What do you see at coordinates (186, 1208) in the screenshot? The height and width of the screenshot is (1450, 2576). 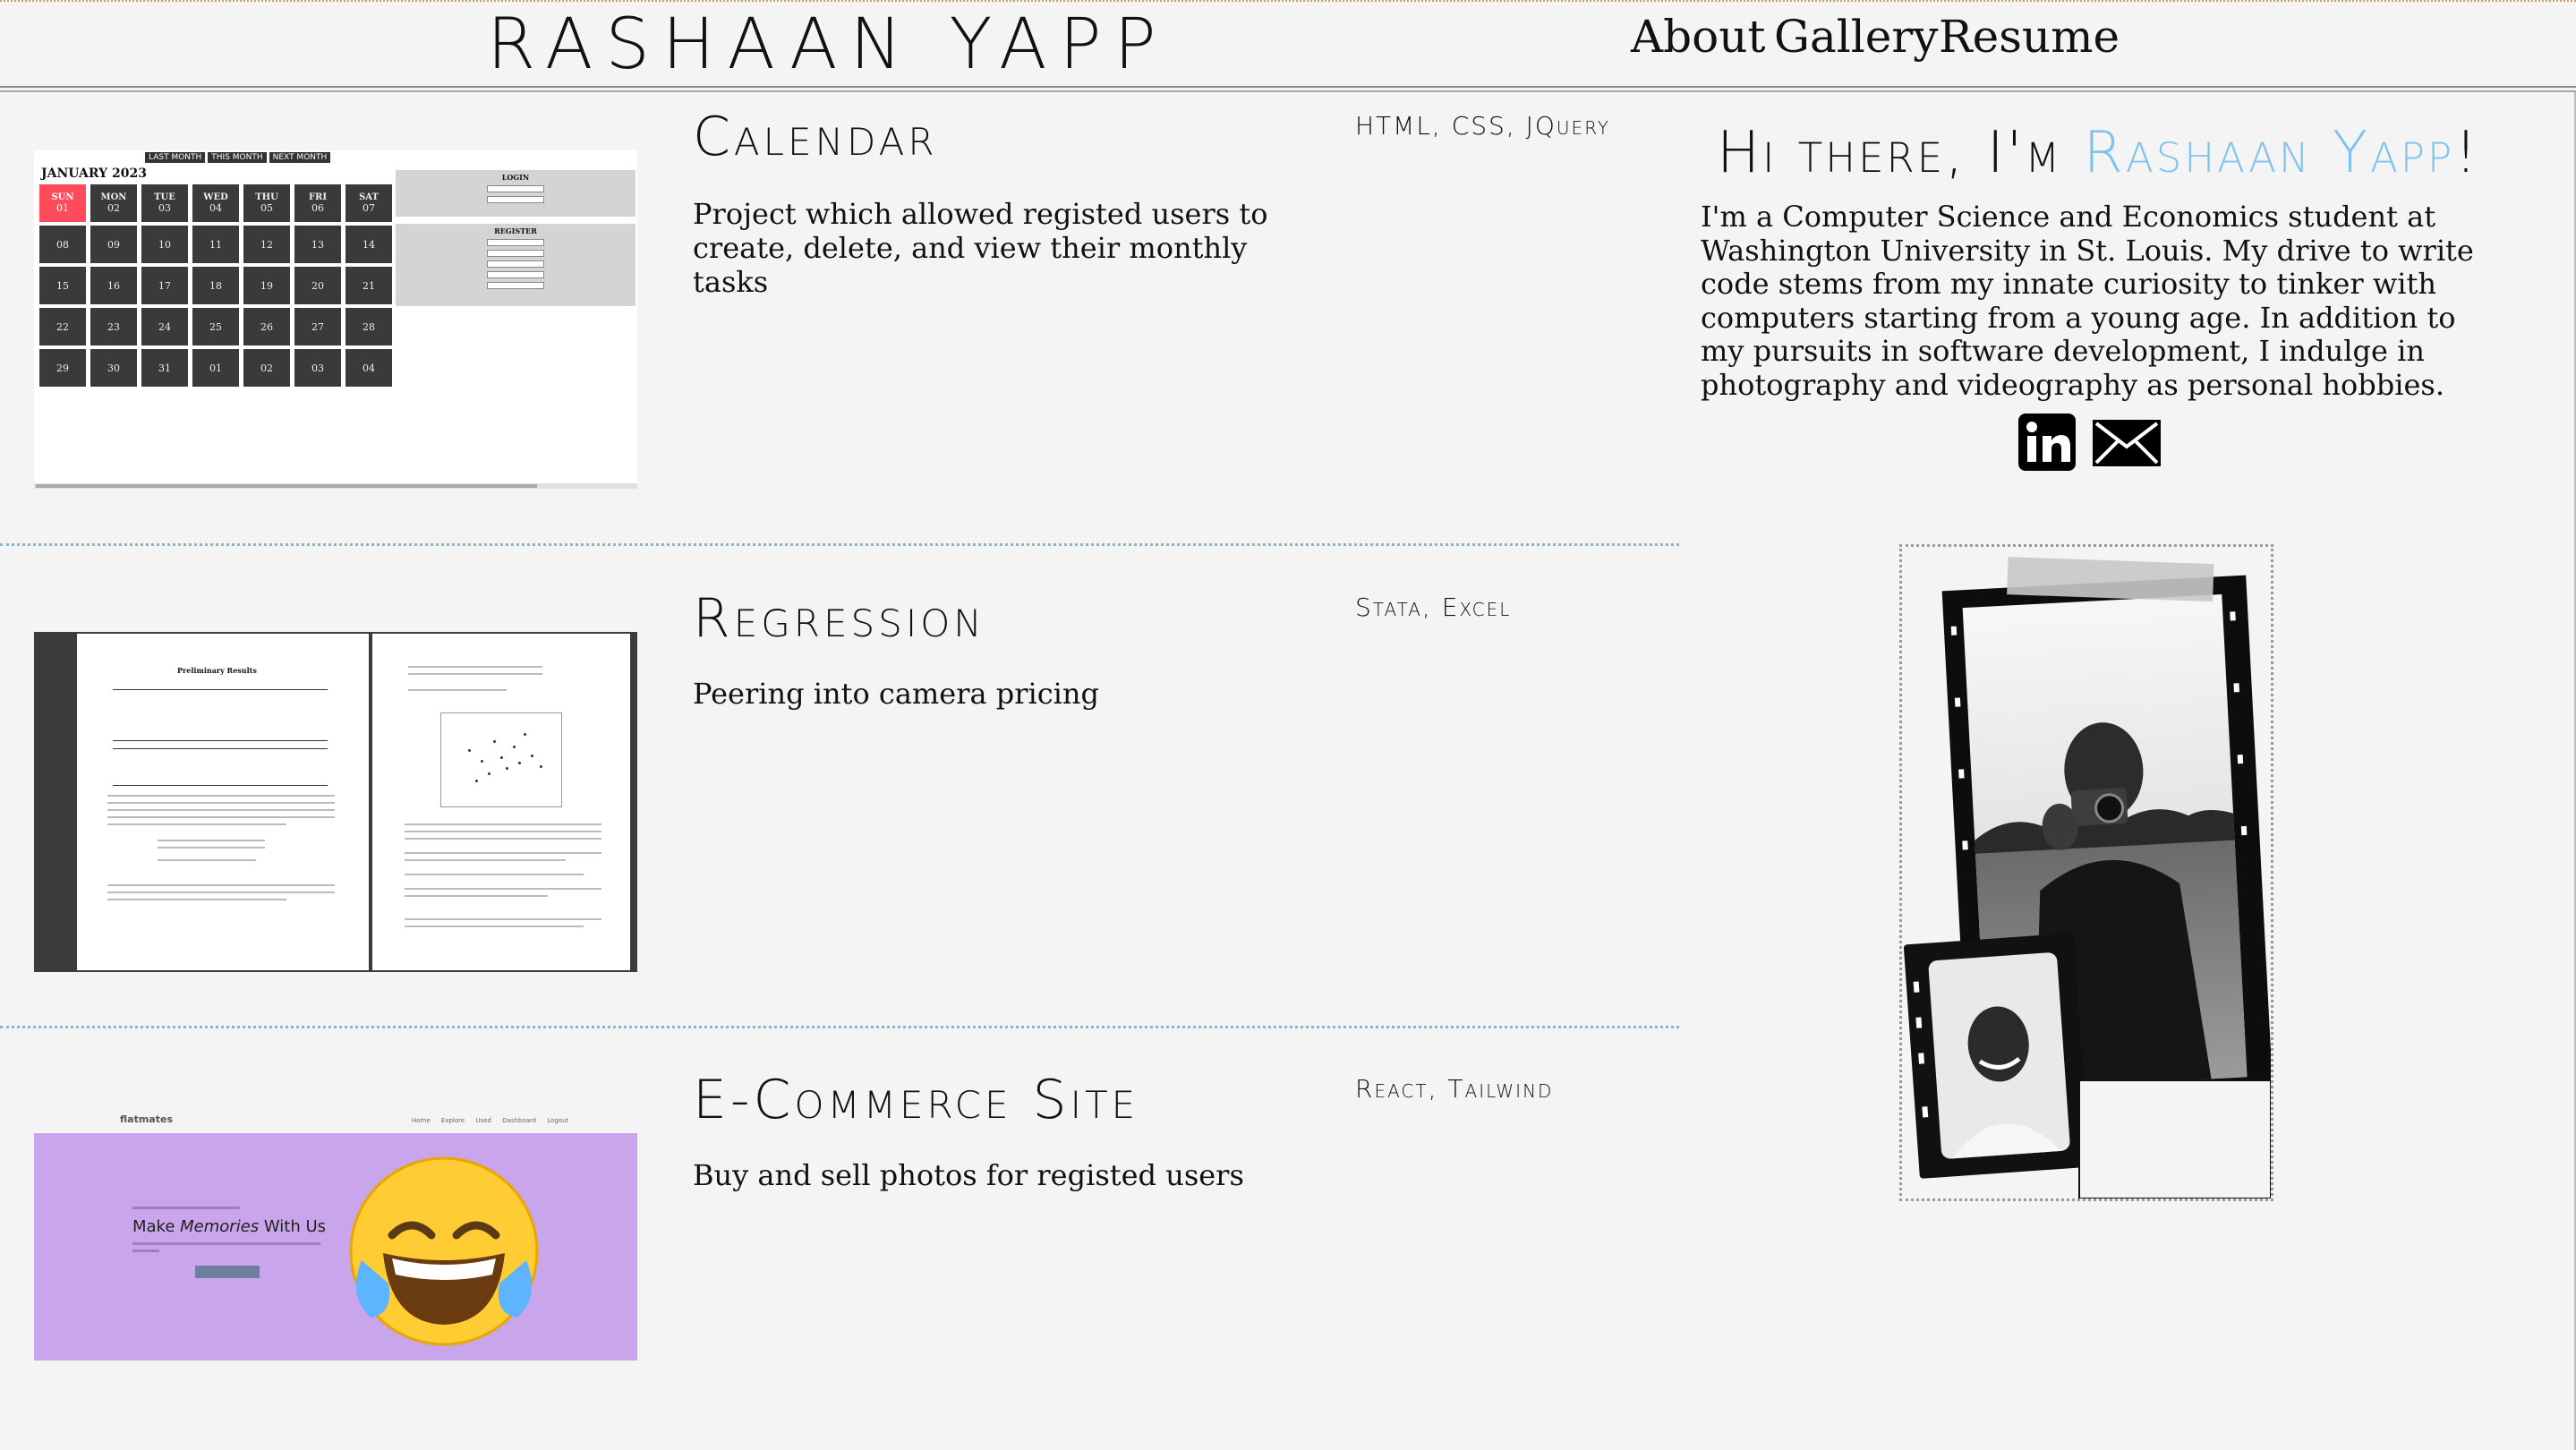 I see `ecommerce-eyebrow` at bounding box center [186, 1208].